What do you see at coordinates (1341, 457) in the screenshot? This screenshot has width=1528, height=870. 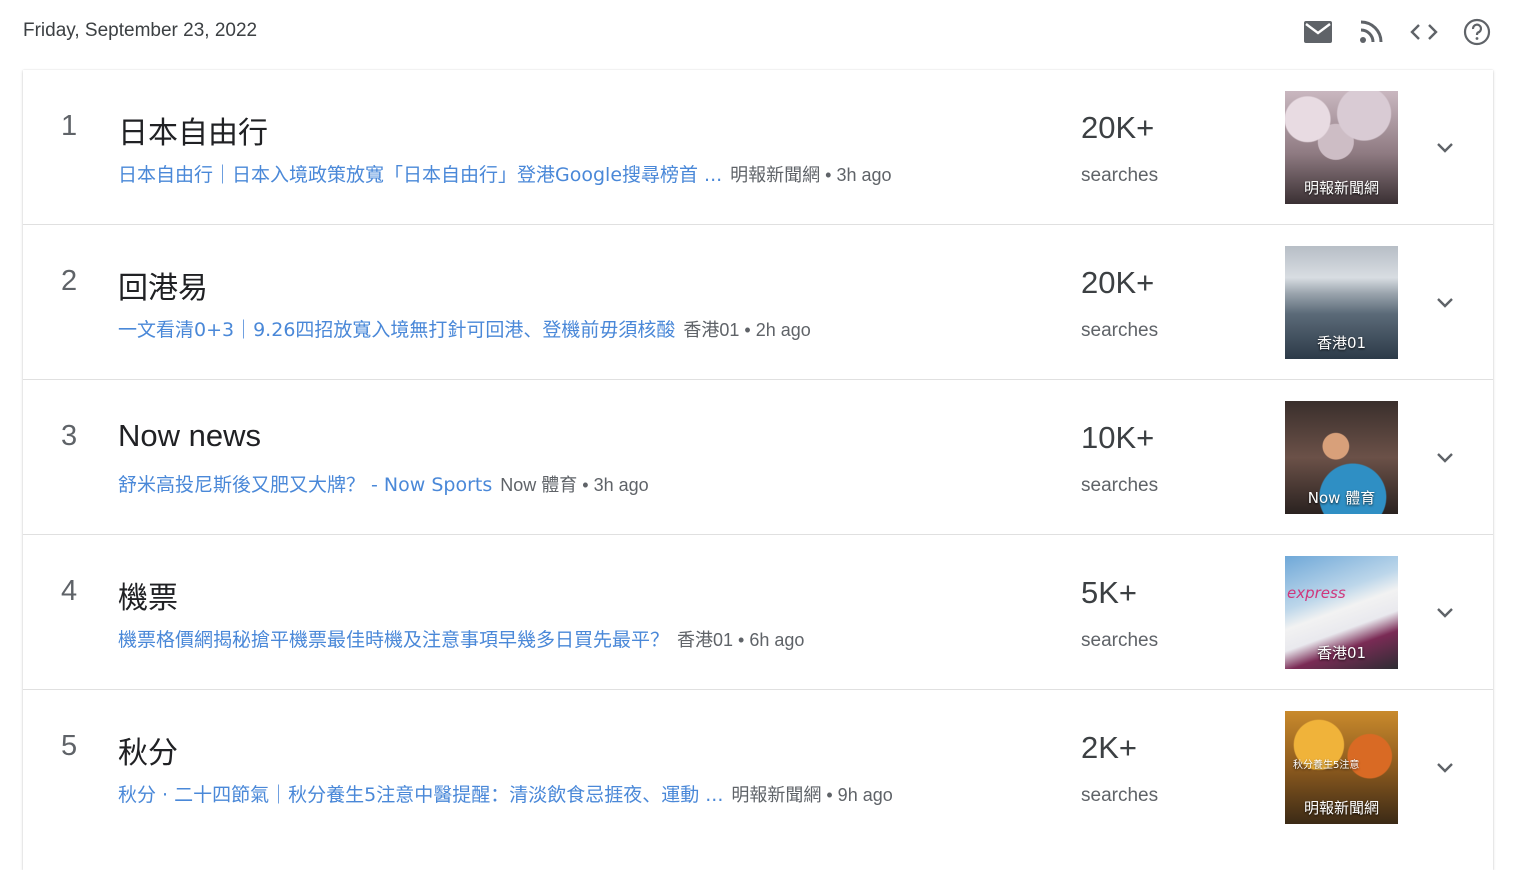 I see `trend-thumbnail: Now 體育` at bounding box center [1341, 457].